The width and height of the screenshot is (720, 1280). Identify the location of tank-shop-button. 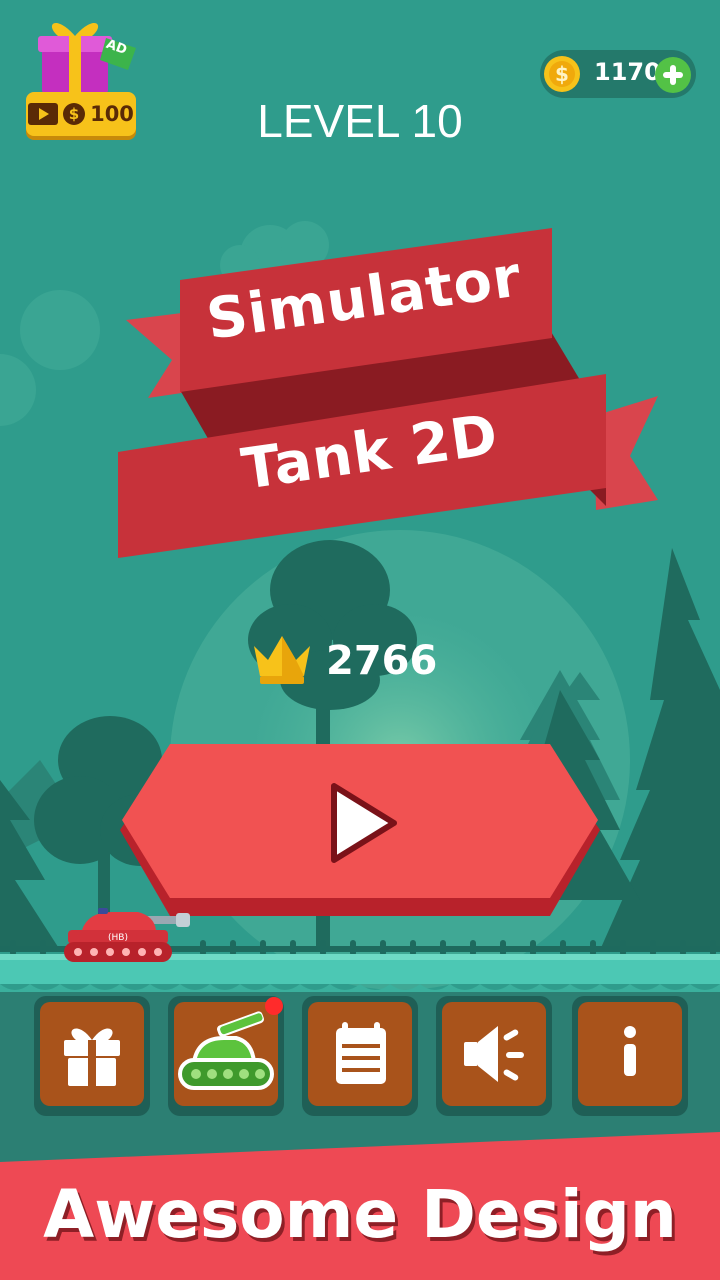
(226, 1056).